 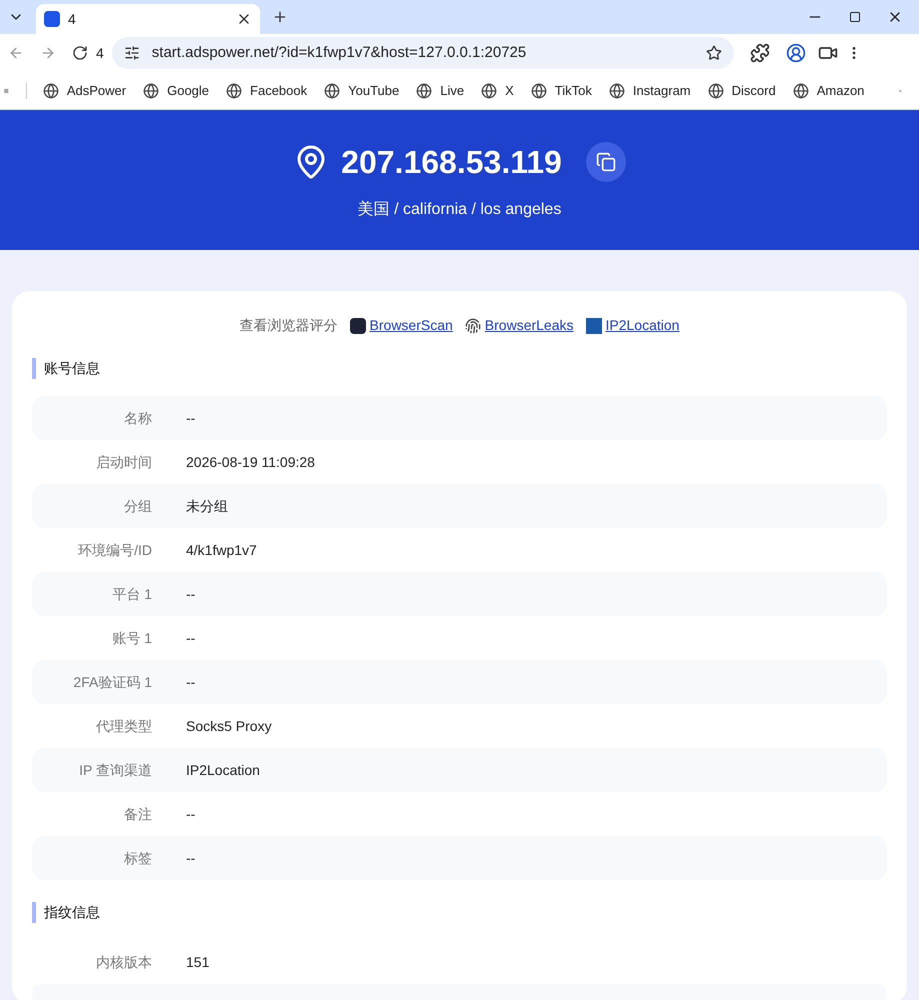 What do you see at coordinates (112, 682) in the screenshot?
I see `field-label: 2FA验证码 1` at bounding box center [112, 682].